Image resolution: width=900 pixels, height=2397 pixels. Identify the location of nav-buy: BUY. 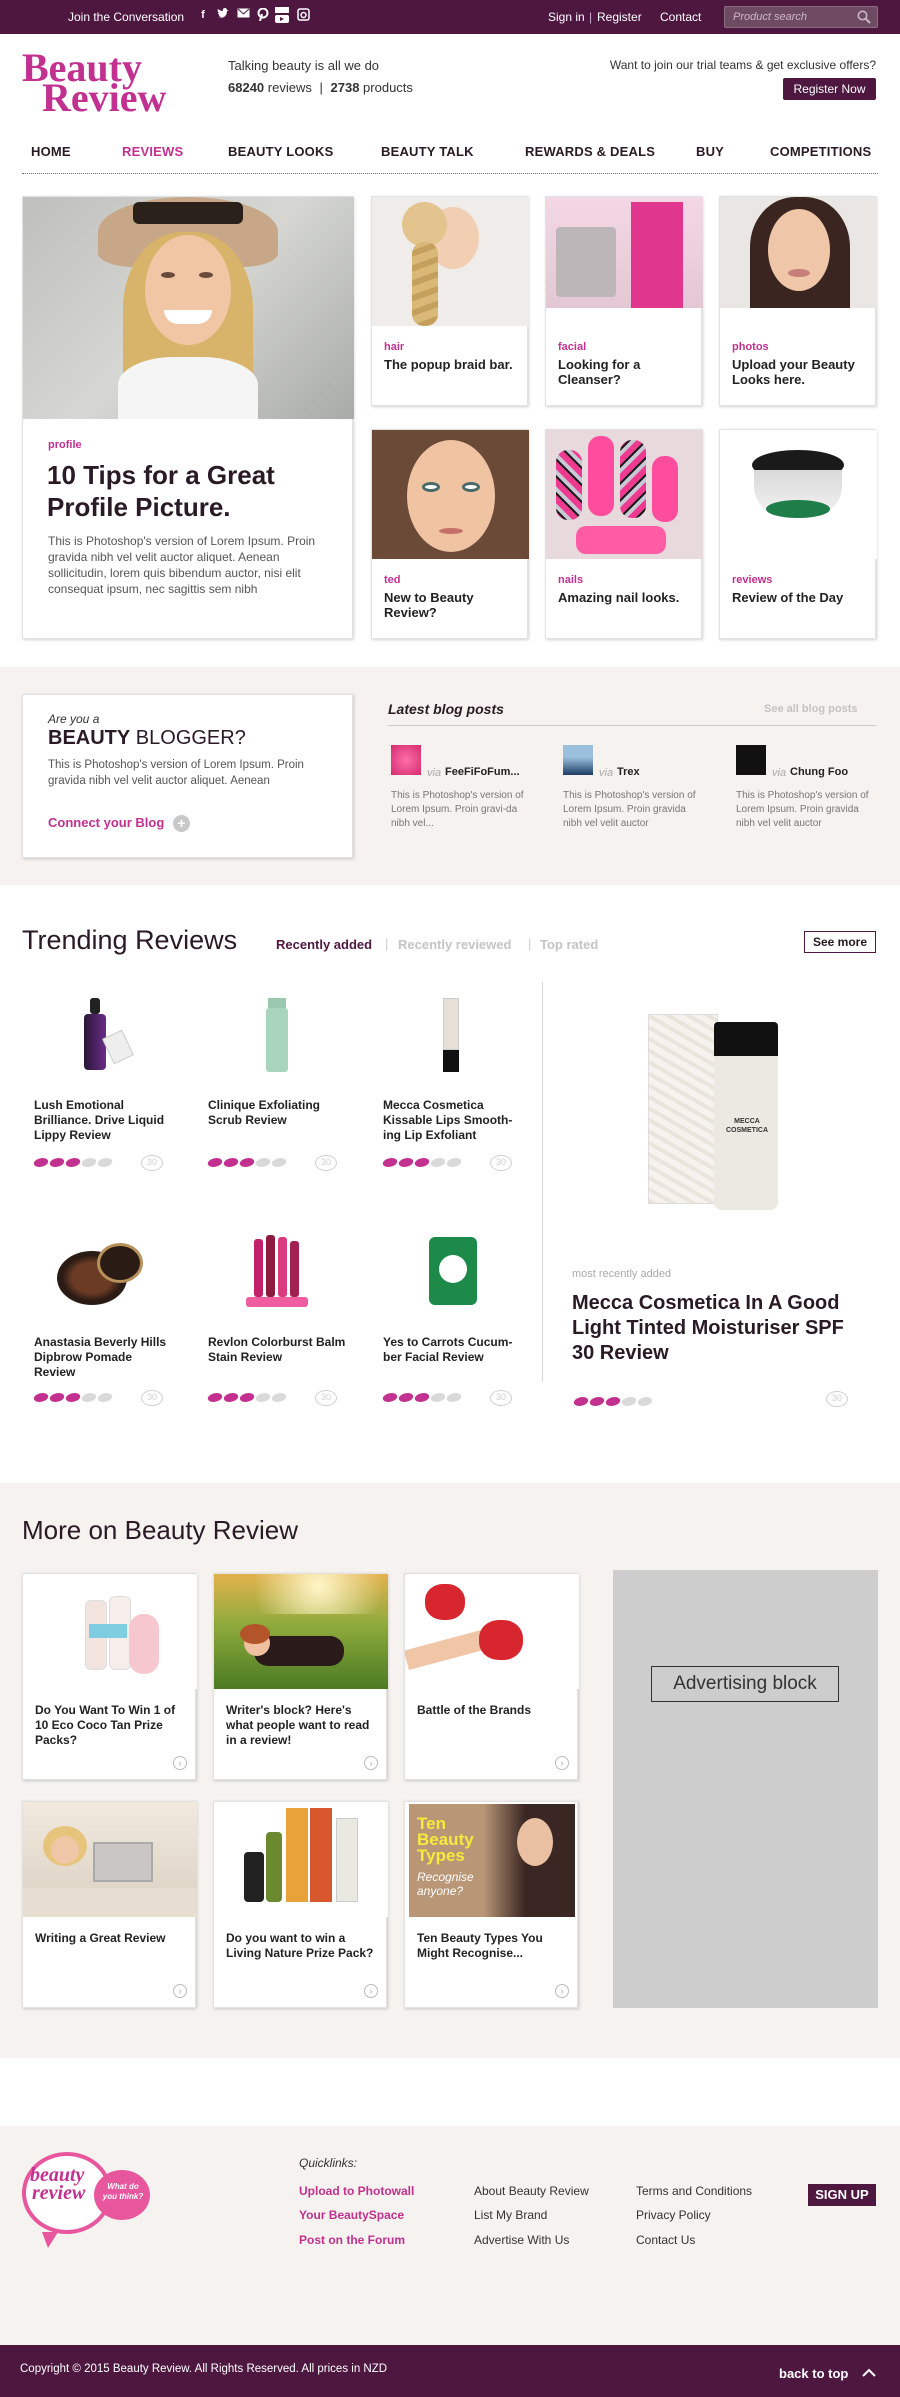
(710, 151).